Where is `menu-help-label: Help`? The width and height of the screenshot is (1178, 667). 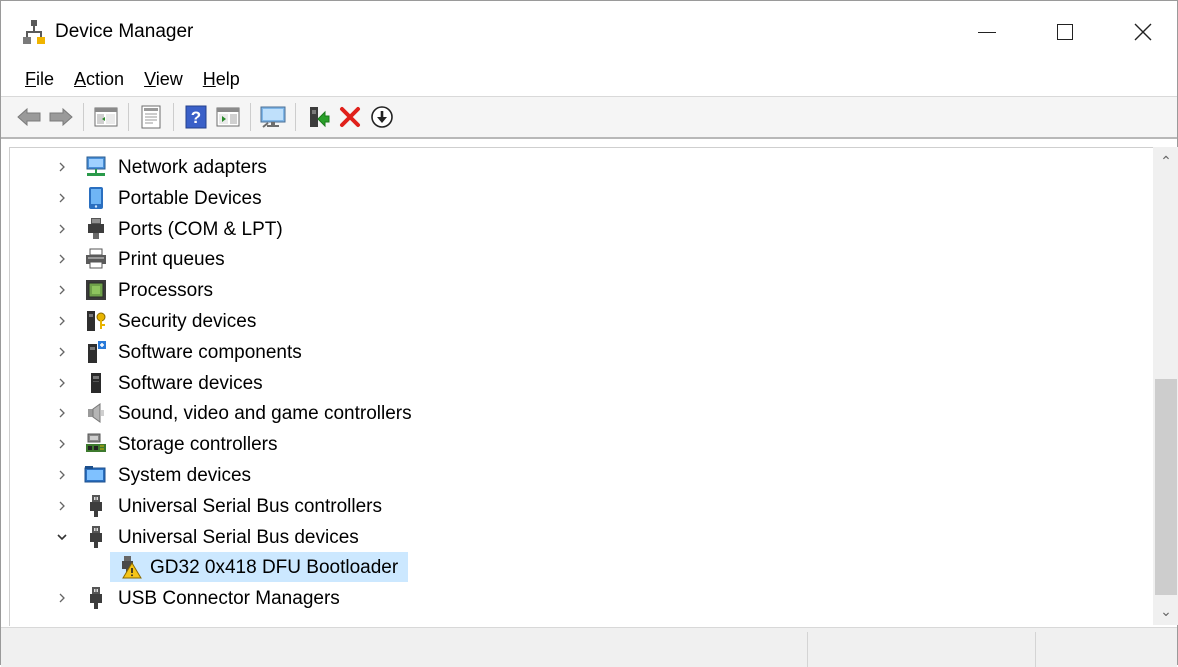
menu-help-label: Help is located at coordinates (221, 79).